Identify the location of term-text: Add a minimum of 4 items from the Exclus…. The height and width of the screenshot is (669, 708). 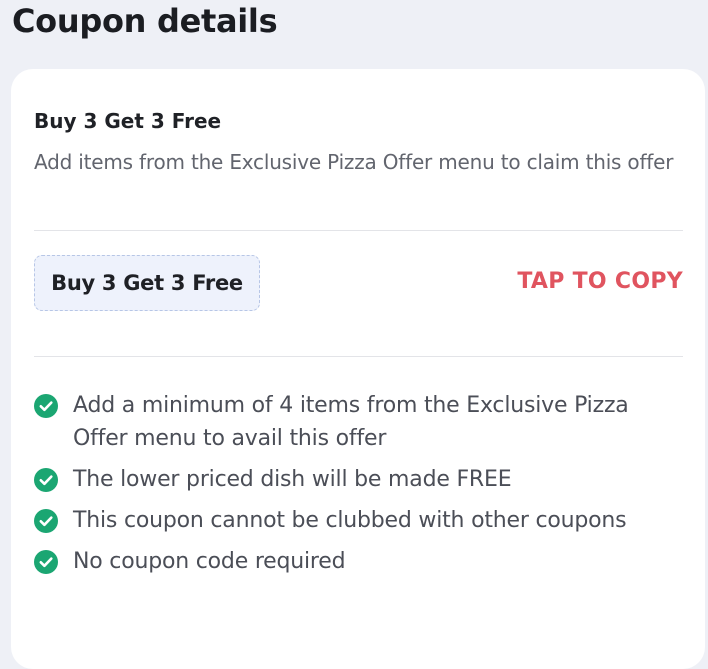
(351, 422).